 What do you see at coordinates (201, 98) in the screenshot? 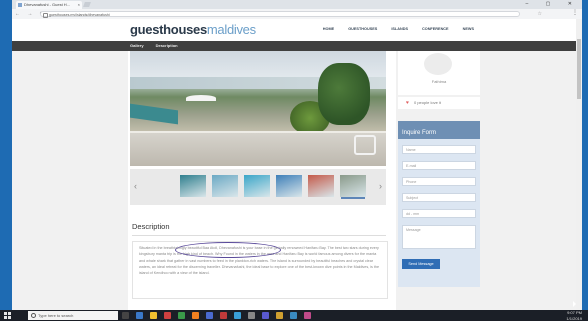
I see `photo-umbrella` at bounding box center [201, 98].